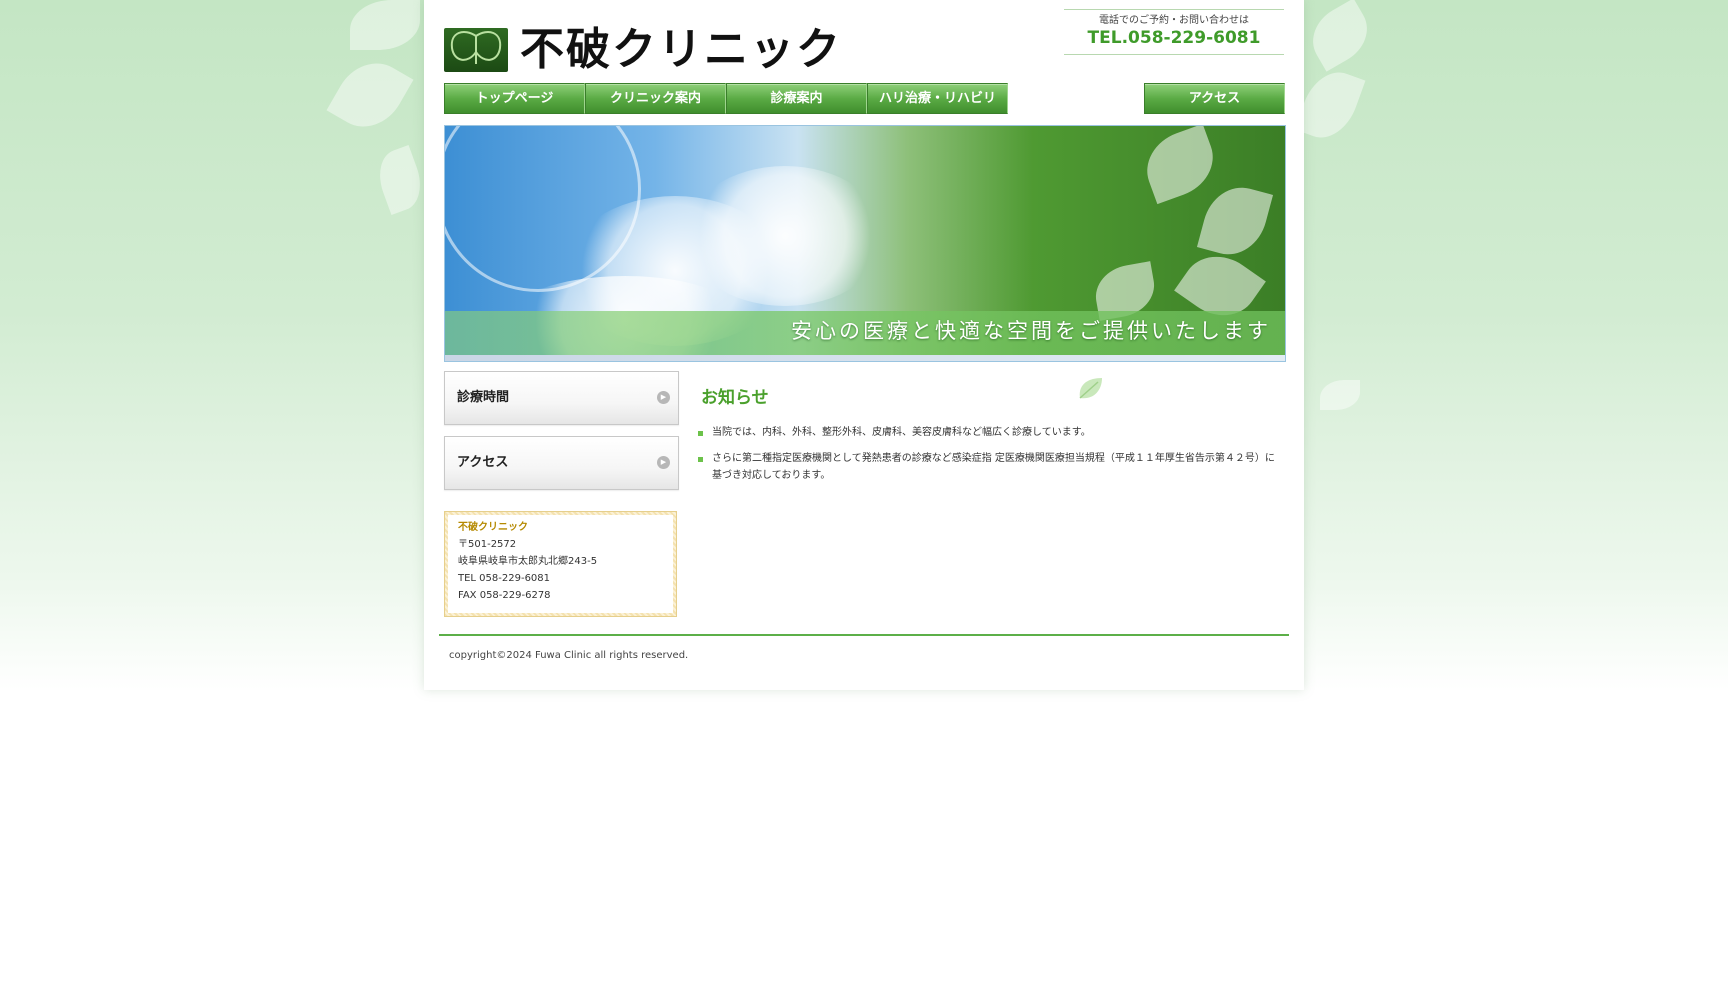  Describe the element at coordinates (865, 358) in the screenshot. I see `hero-bottom-strip` at that location.